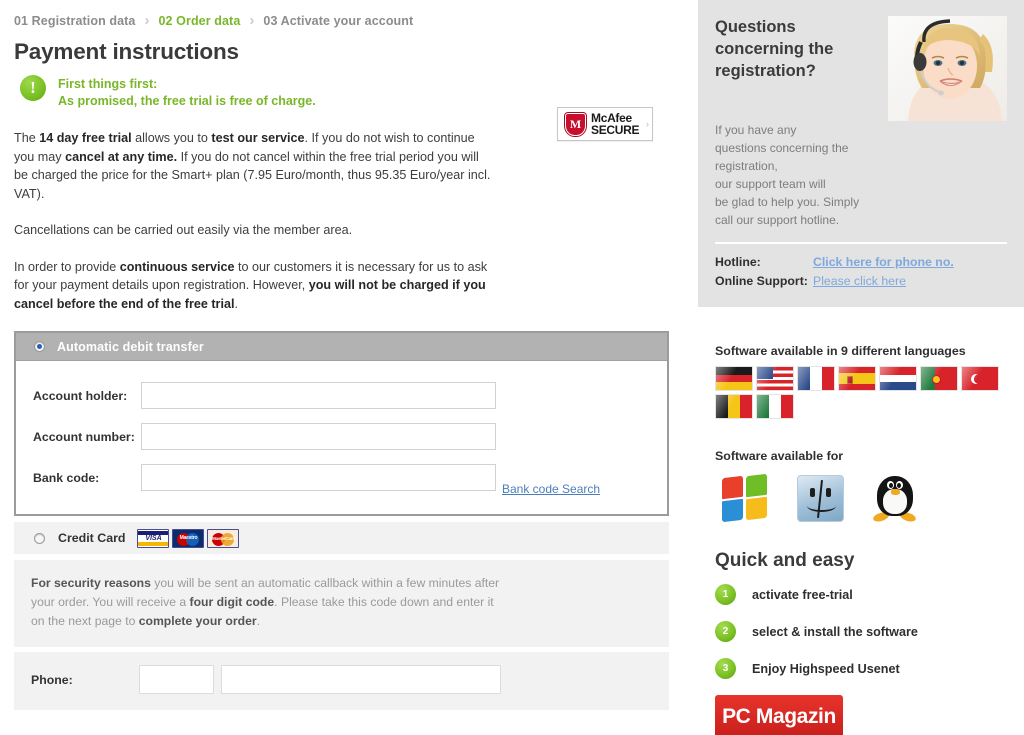 This screenshot has height=735, width=1024. I want to click on belgium-flag, so click(734, 406).